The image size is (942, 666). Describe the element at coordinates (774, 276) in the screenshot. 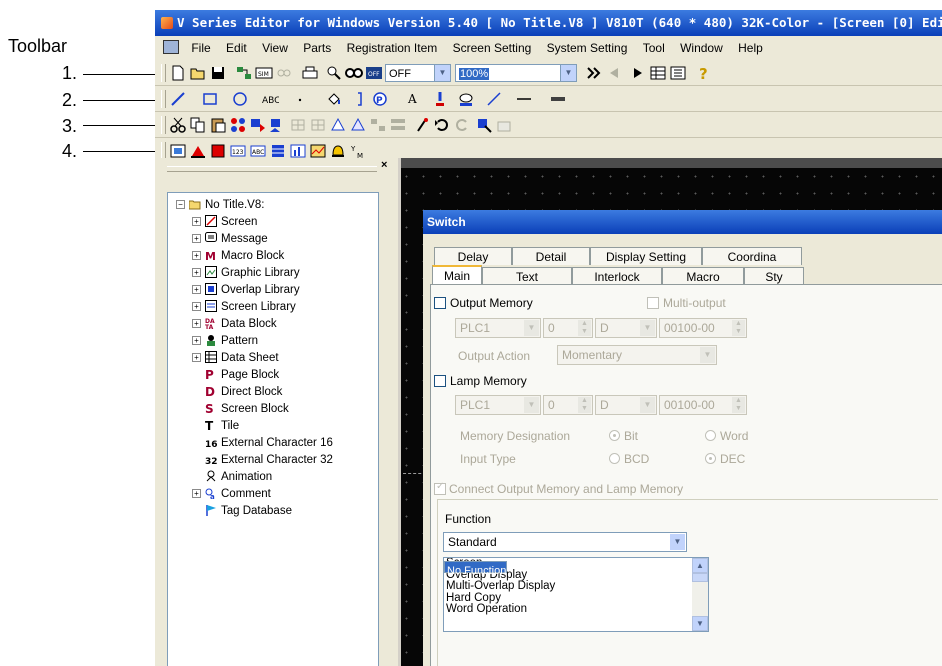

I see `tab-style: Sty` at that location.